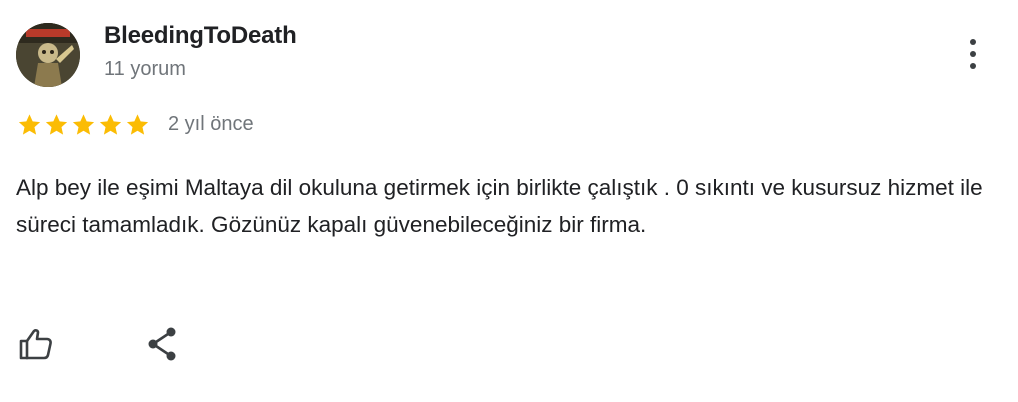  I want to click on share-button, so click(164, 344).